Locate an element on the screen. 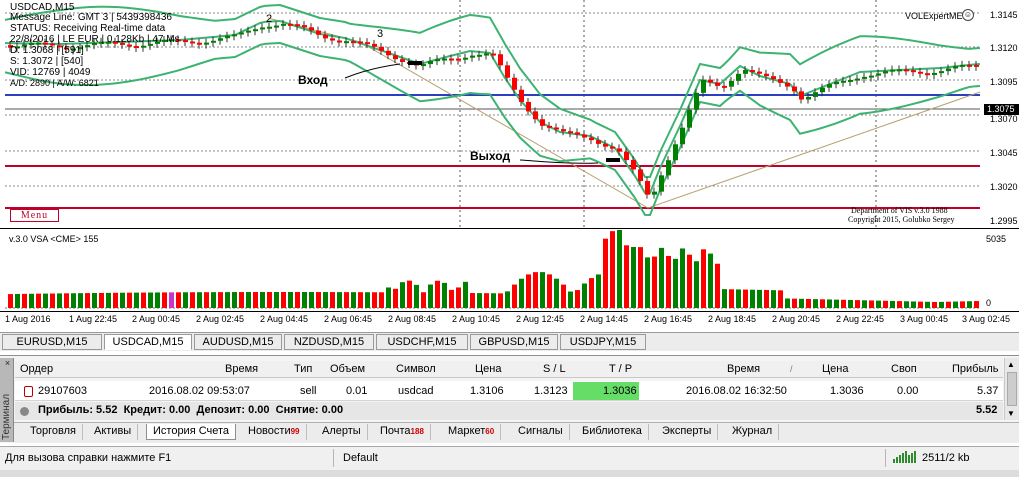 Image resolution: width=1019 pixels, height=477 pixels. tab-usdchf-m15: USDCHF,M15 is located at coordinates (422, 342).